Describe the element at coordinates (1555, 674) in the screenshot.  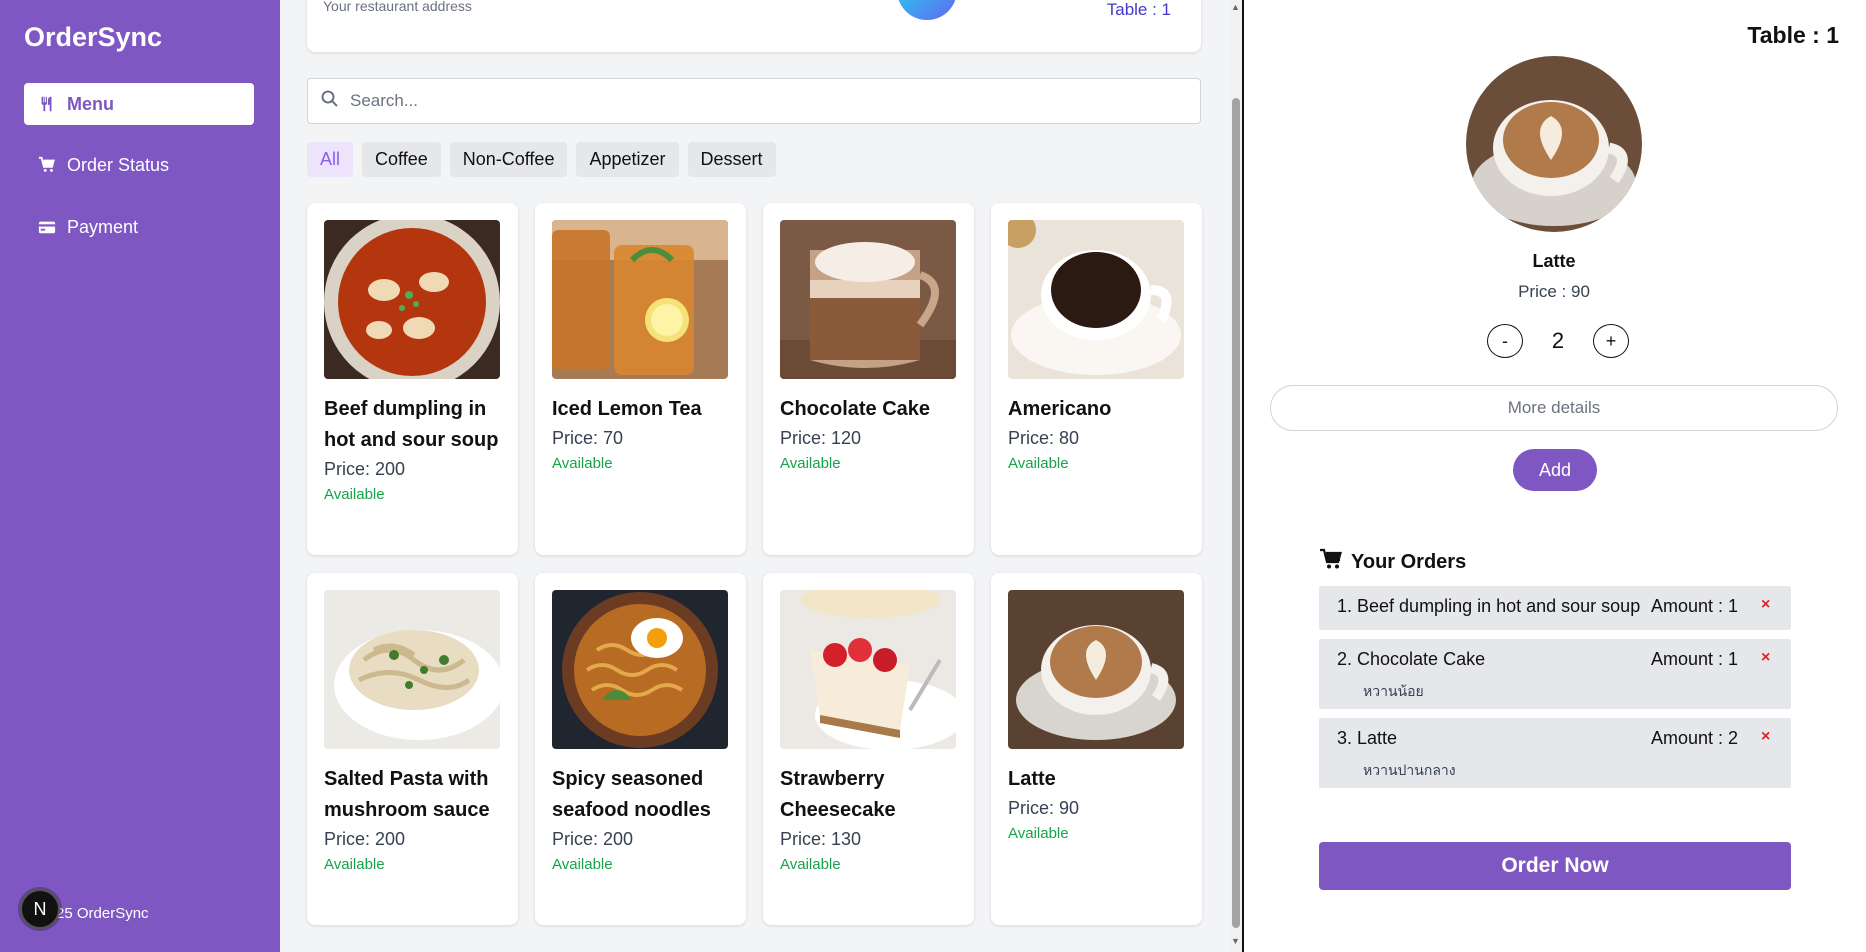
I see `order-item: 2. Chocolate Cake Amount : 1 × หวานน้อย` at that location.